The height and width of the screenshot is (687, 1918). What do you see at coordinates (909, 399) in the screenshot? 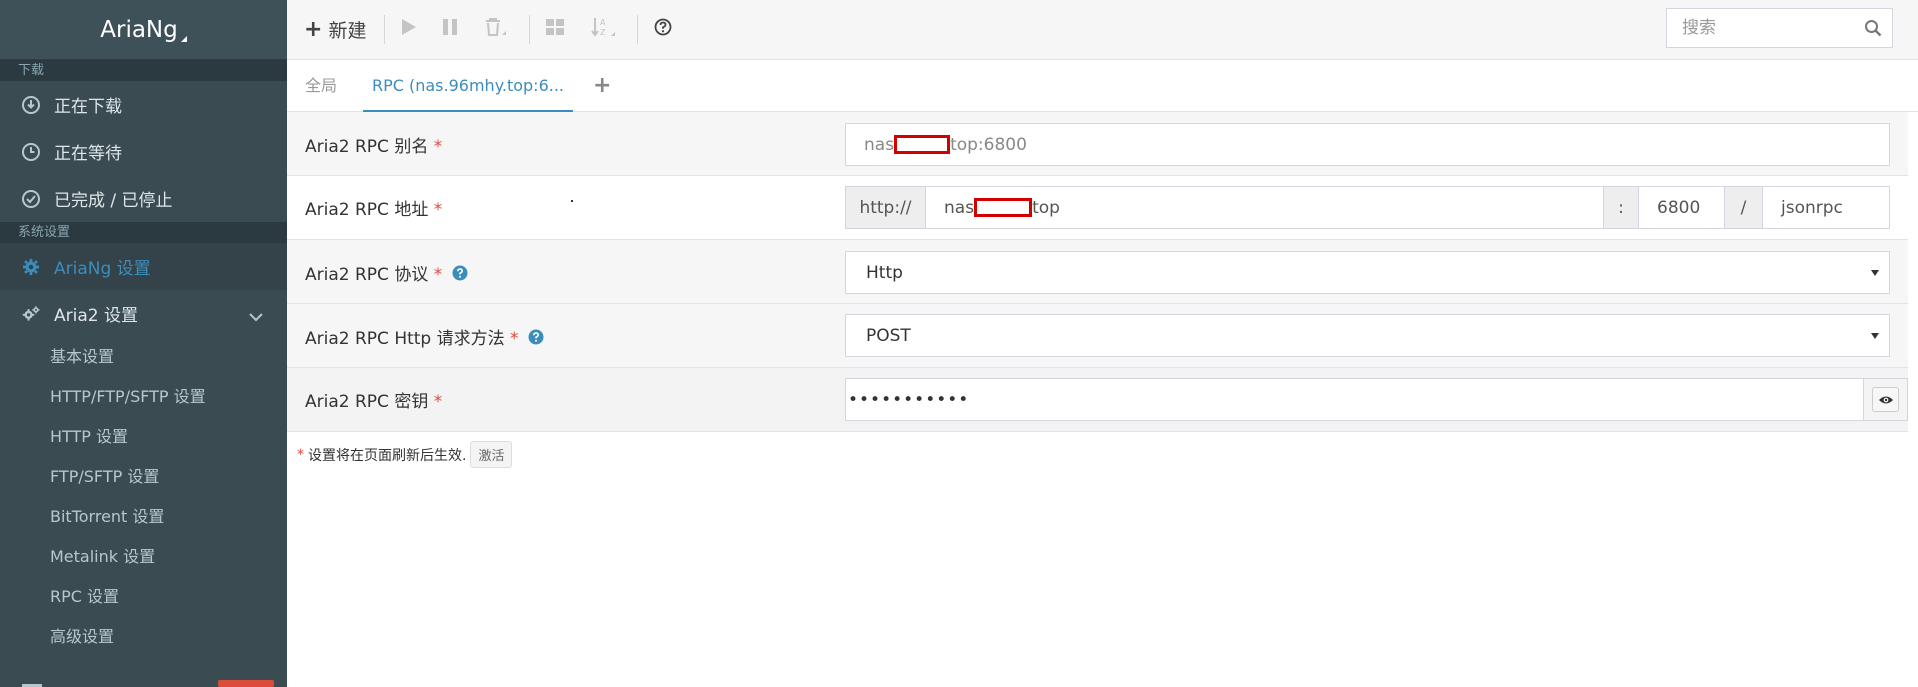
I see `rpc-secret-value: •••••••••••` at bounding box center [909, 399].